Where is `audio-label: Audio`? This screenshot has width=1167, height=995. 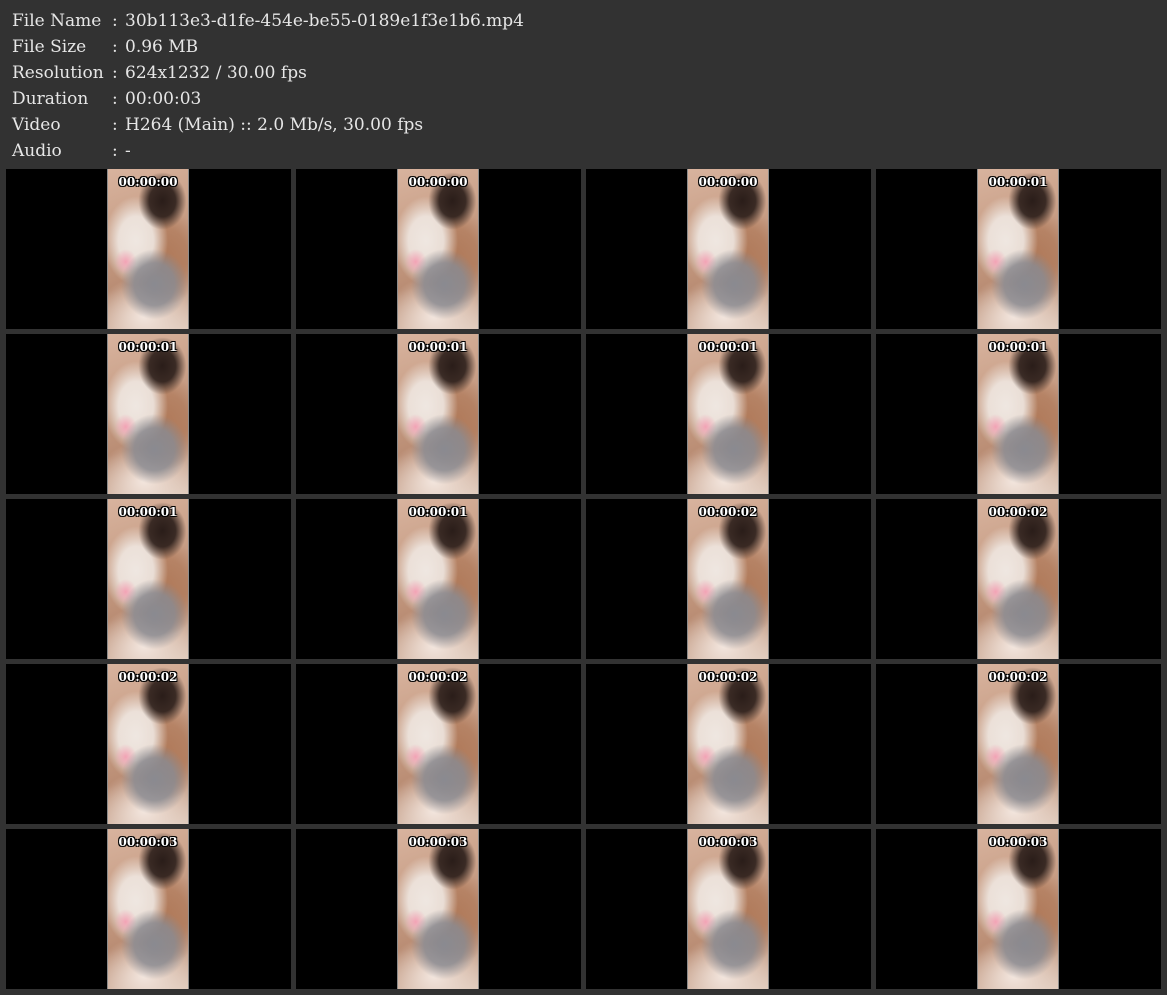
audio-label: Audio is located at coordinates (37, 151).